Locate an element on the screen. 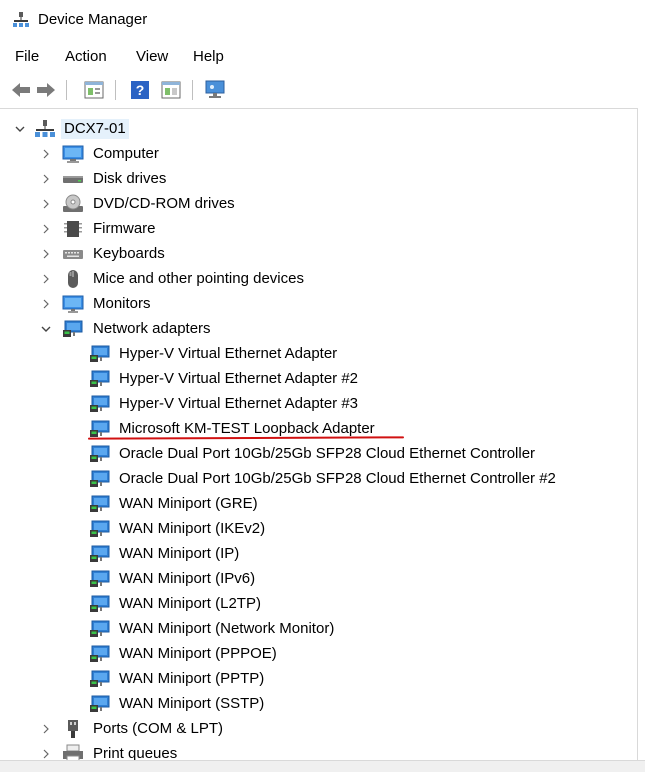 This screenshot has height=772, width=645. tree-device-wan-miniport-pptp: WAN Miniport (PPTP) is located at coordinates (318, 679).